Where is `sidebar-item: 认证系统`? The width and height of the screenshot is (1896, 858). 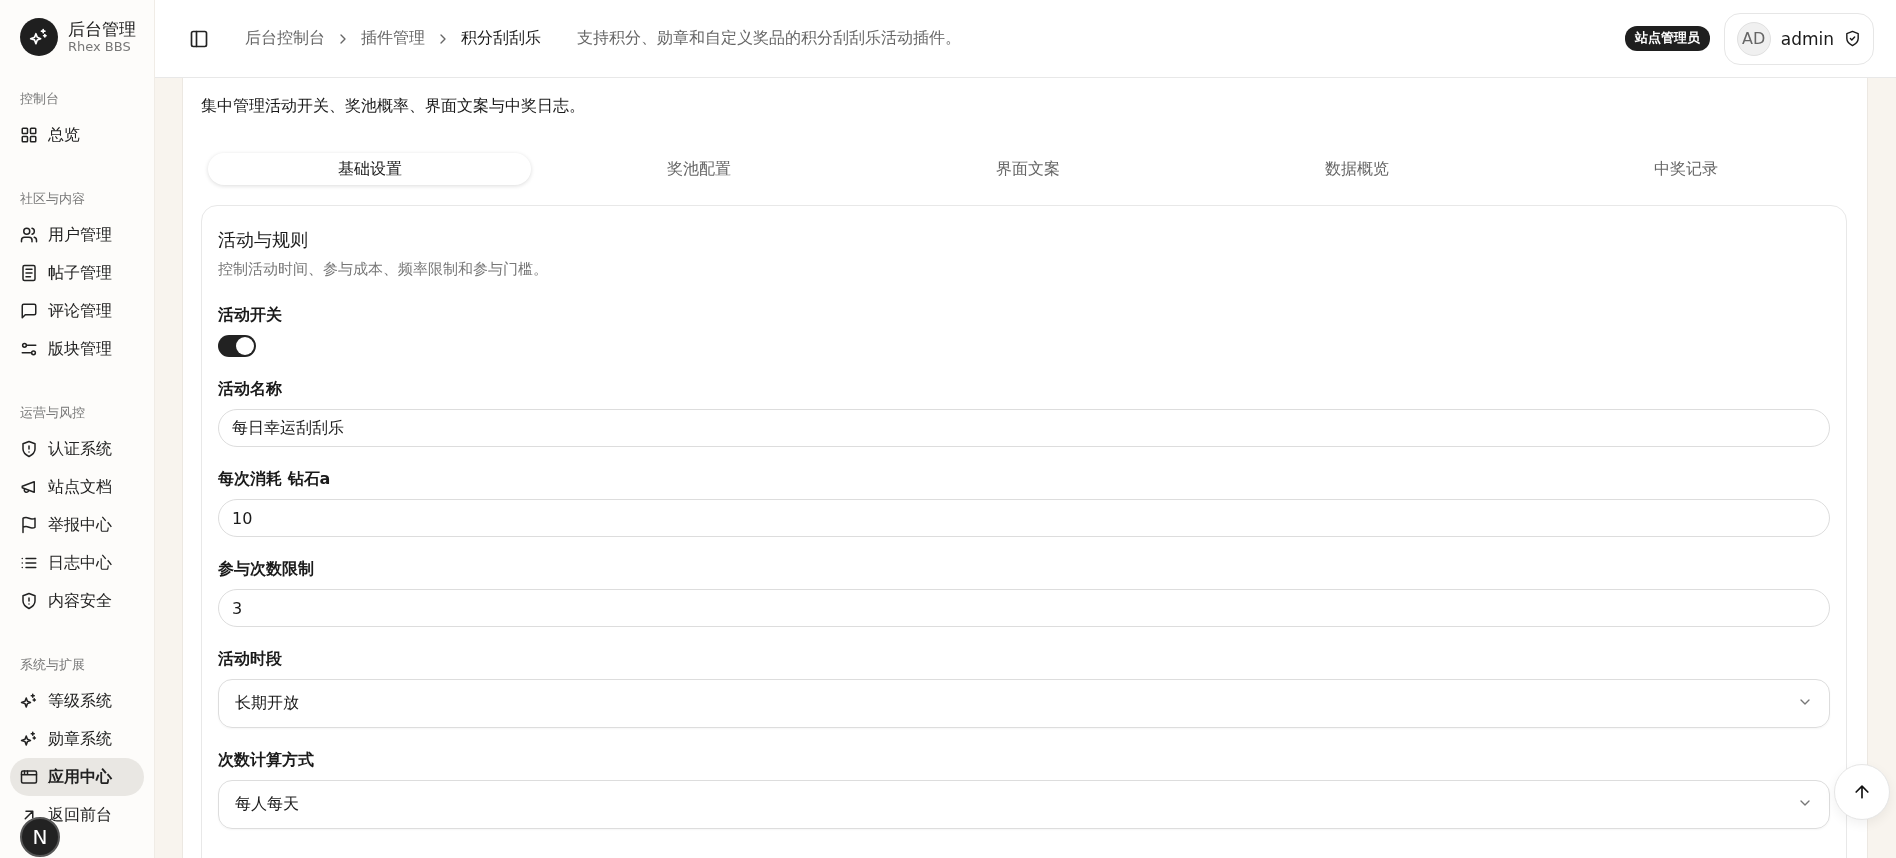
sidebar-item: 认证系统 is located at coordinates (77, 449).